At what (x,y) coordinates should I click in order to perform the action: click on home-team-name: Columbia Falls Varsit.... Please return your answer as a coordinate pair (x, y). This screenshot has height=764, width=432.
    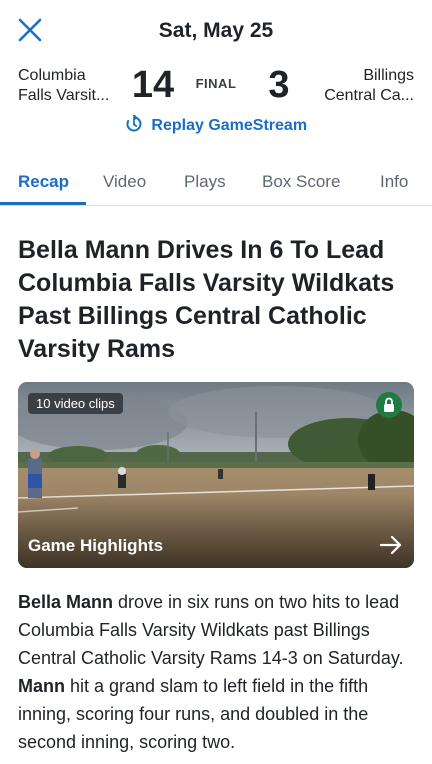
    Looking at the image, I should click on (74, 86).